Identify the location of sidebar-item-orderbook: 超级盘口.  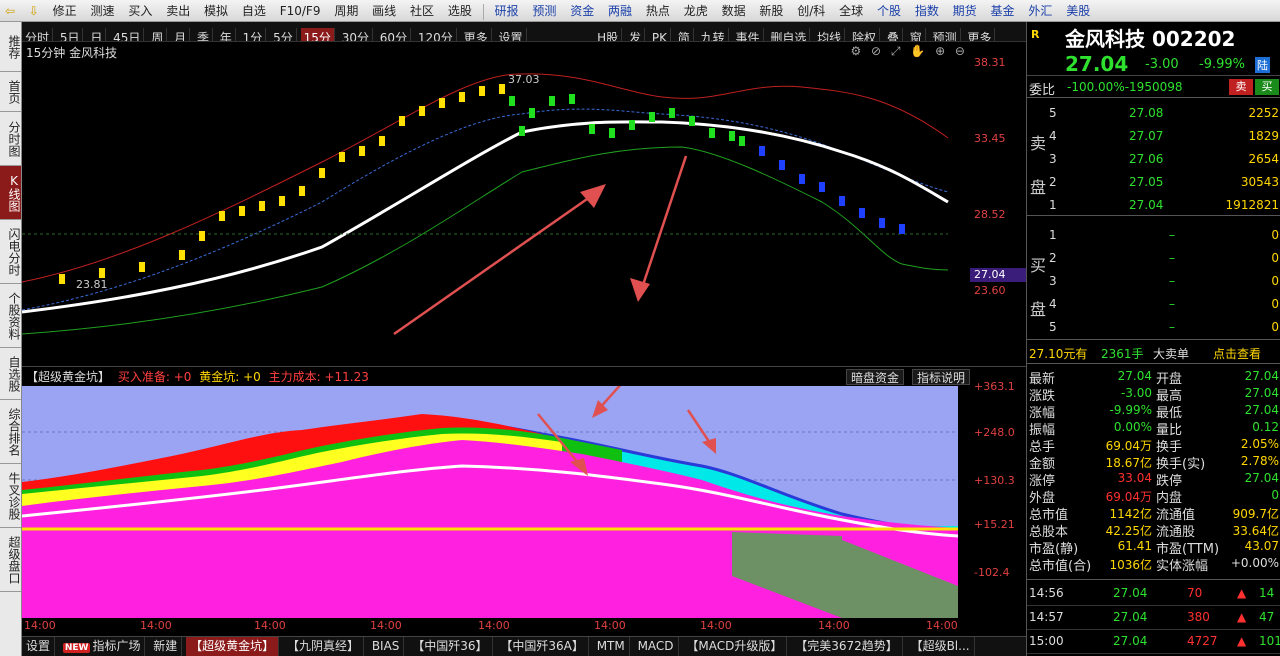
(10, 560).